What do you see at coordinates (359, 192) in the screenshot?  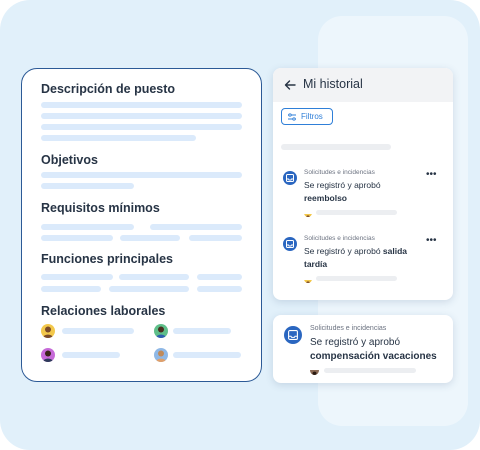 I see `event-description: Se registró y aprobó reembolso` at bounding box center [359, 192].